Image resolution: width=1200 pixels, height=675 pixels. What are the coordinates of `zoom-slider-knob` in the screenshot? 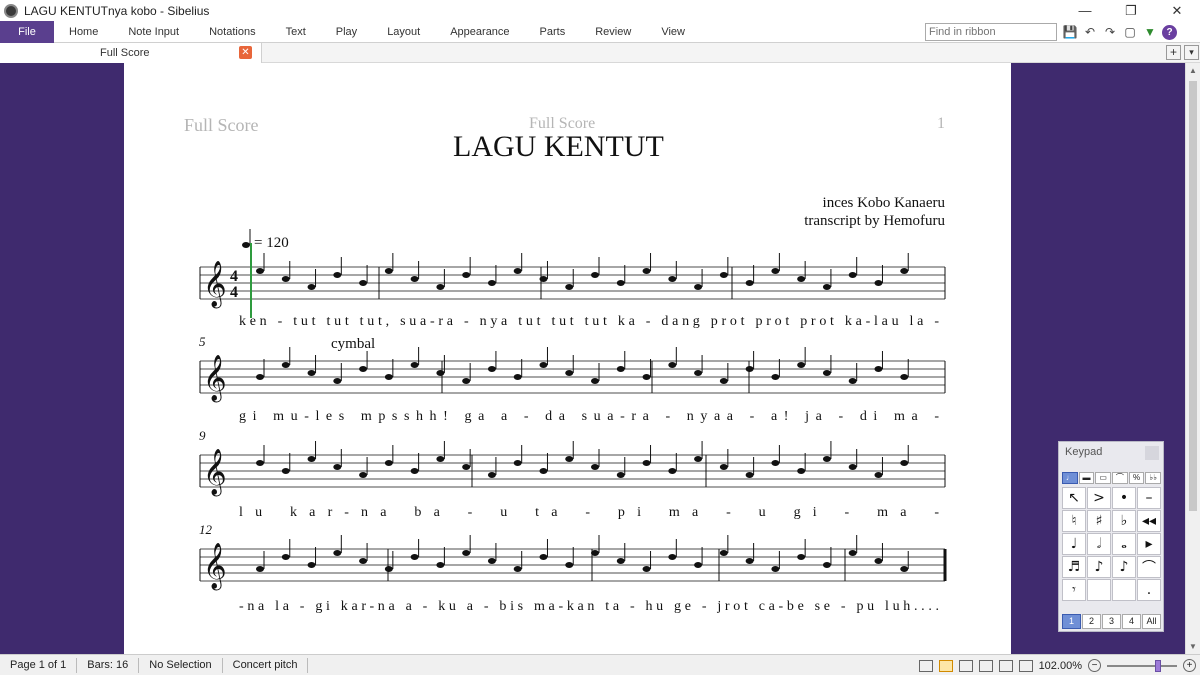 It's located at (1158, 665).